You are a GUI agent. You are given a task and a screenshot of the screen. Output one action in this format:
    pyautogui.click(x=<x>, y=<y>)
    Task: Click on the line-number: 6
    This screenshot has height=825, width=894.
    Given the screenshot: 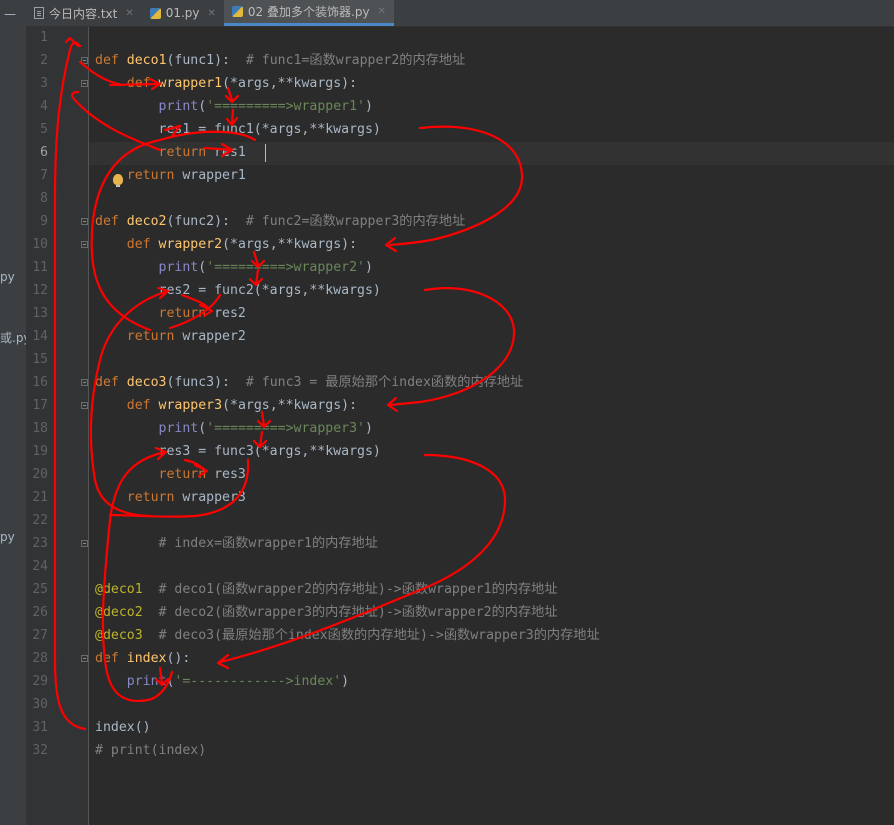 What is the action you would take?
    pyautogui.click(x=44, y=152)
    